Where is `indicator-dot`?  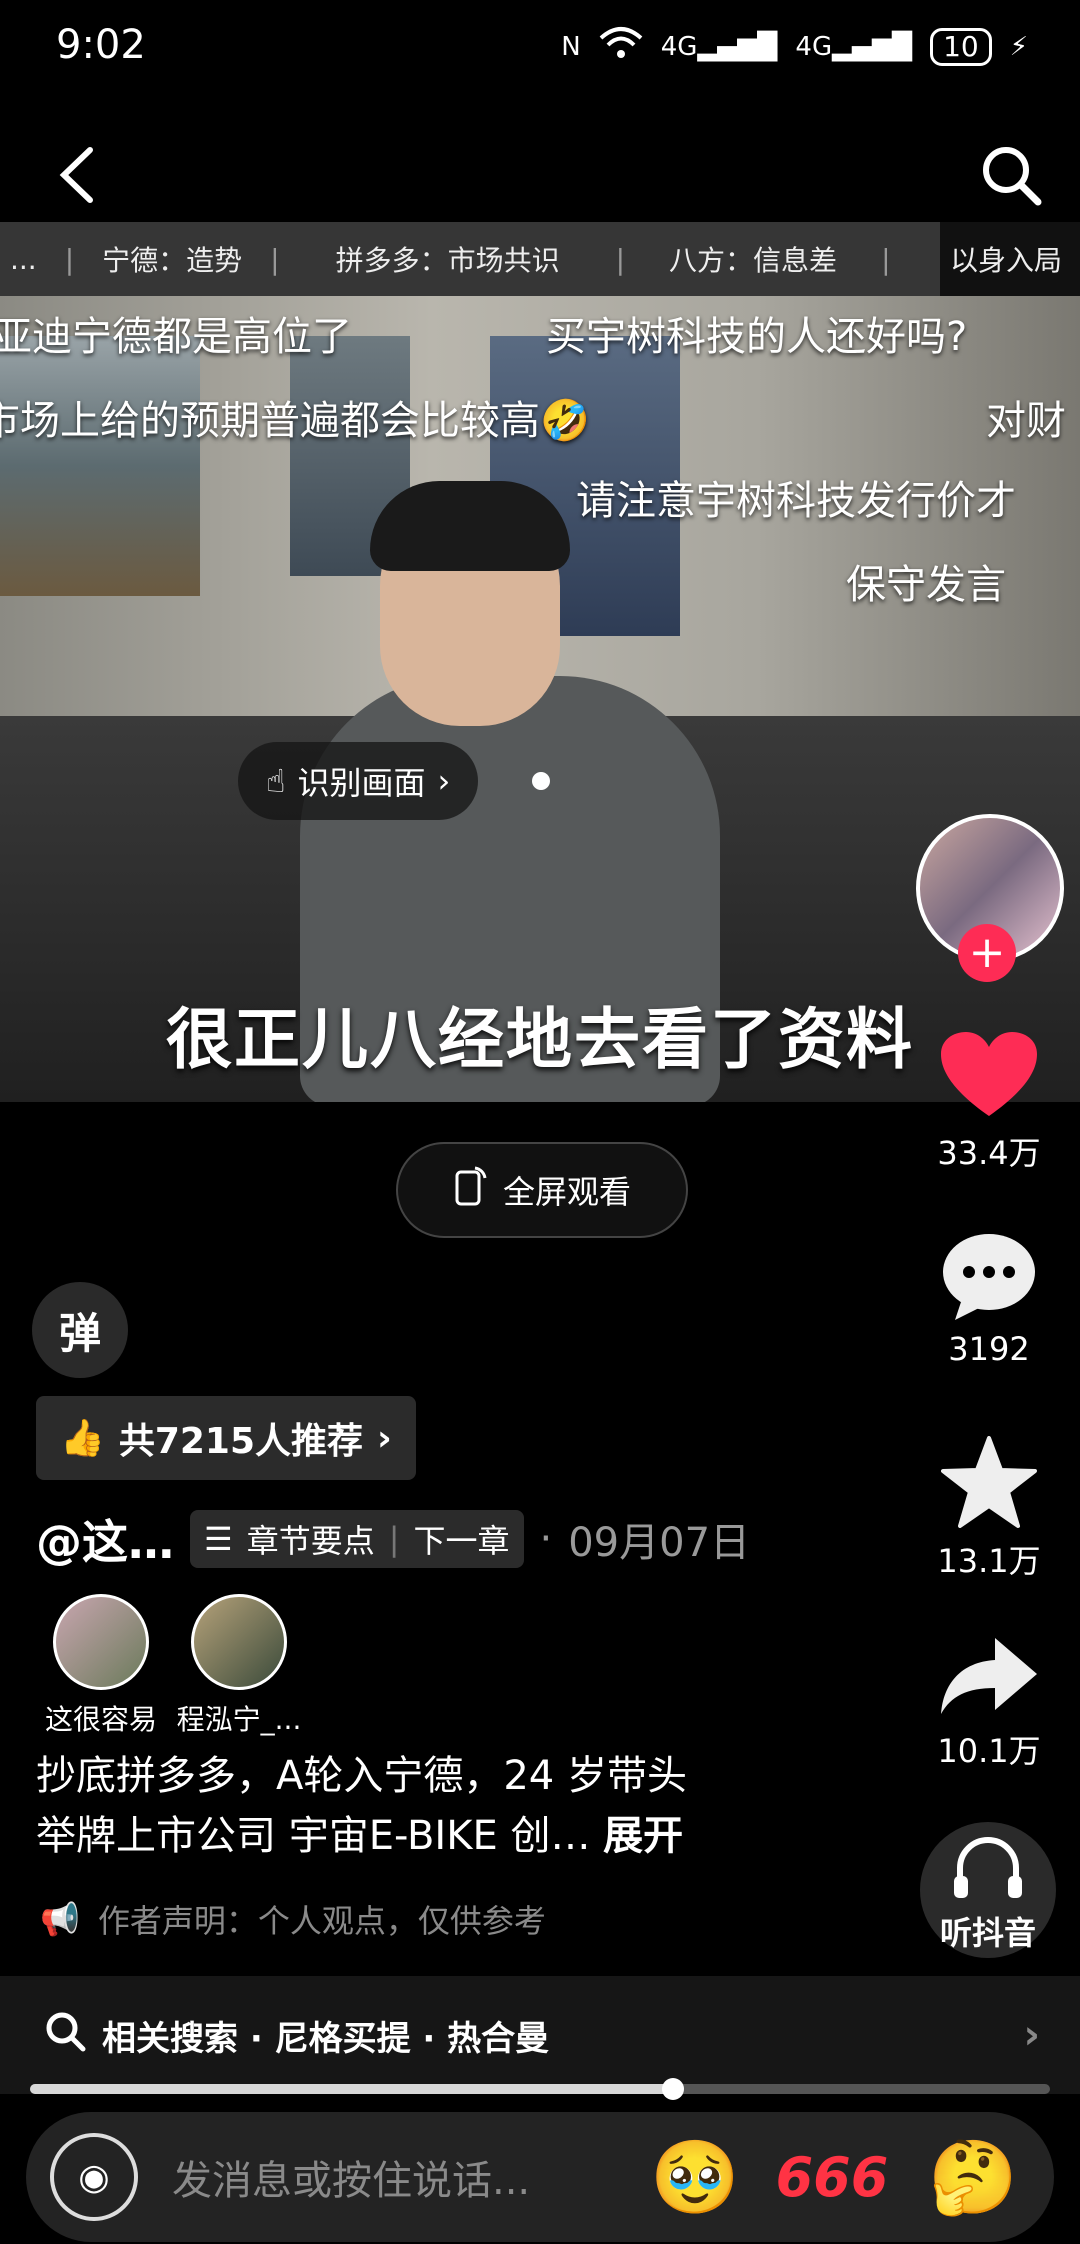
indicator-dot is located at coordinates (541, 781).